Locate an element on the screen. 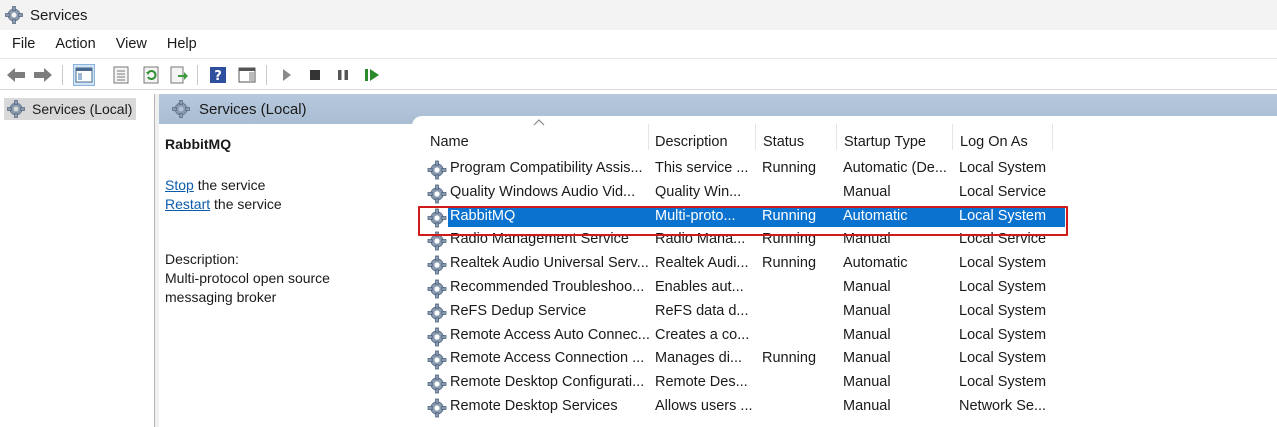 The height and width of the screenshot is (427, 1277). restart-service-line: Restart the service is located at coordinates (223, 204).